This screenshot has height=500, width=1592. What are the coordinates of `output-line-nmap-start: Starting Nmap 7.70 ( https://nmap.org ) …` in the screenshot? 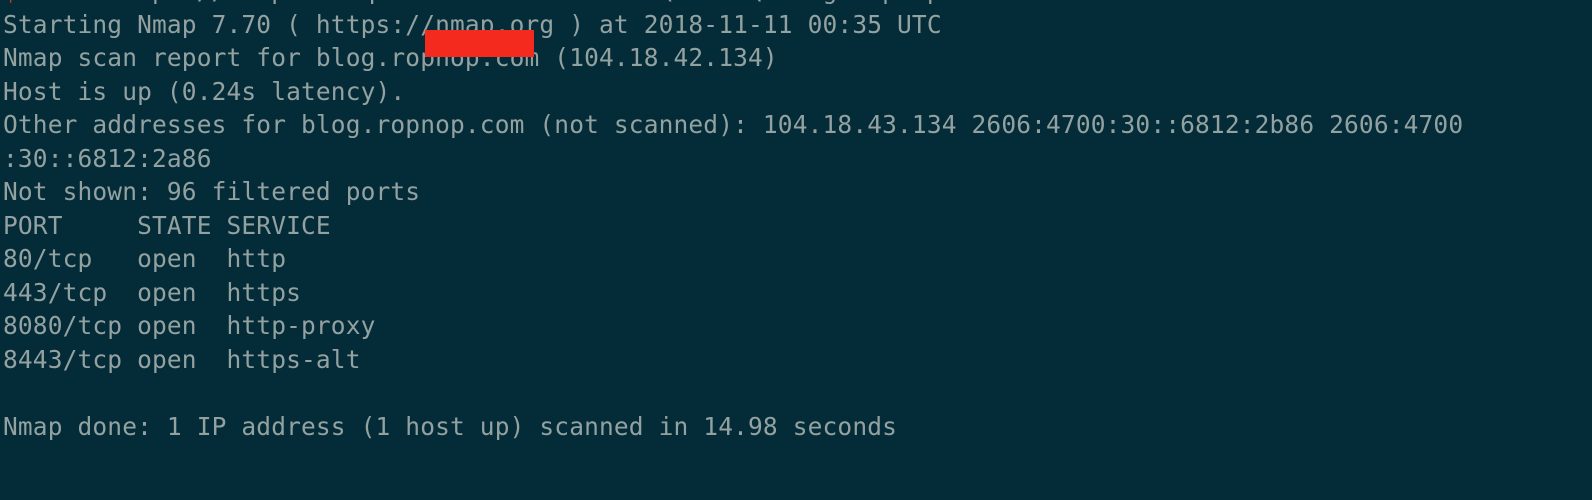 It's located at (472, 24).